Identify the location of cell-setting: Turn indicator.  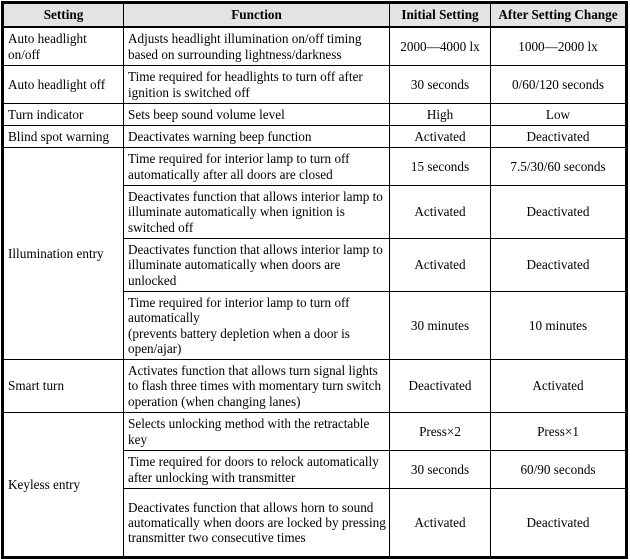
(63, 114).